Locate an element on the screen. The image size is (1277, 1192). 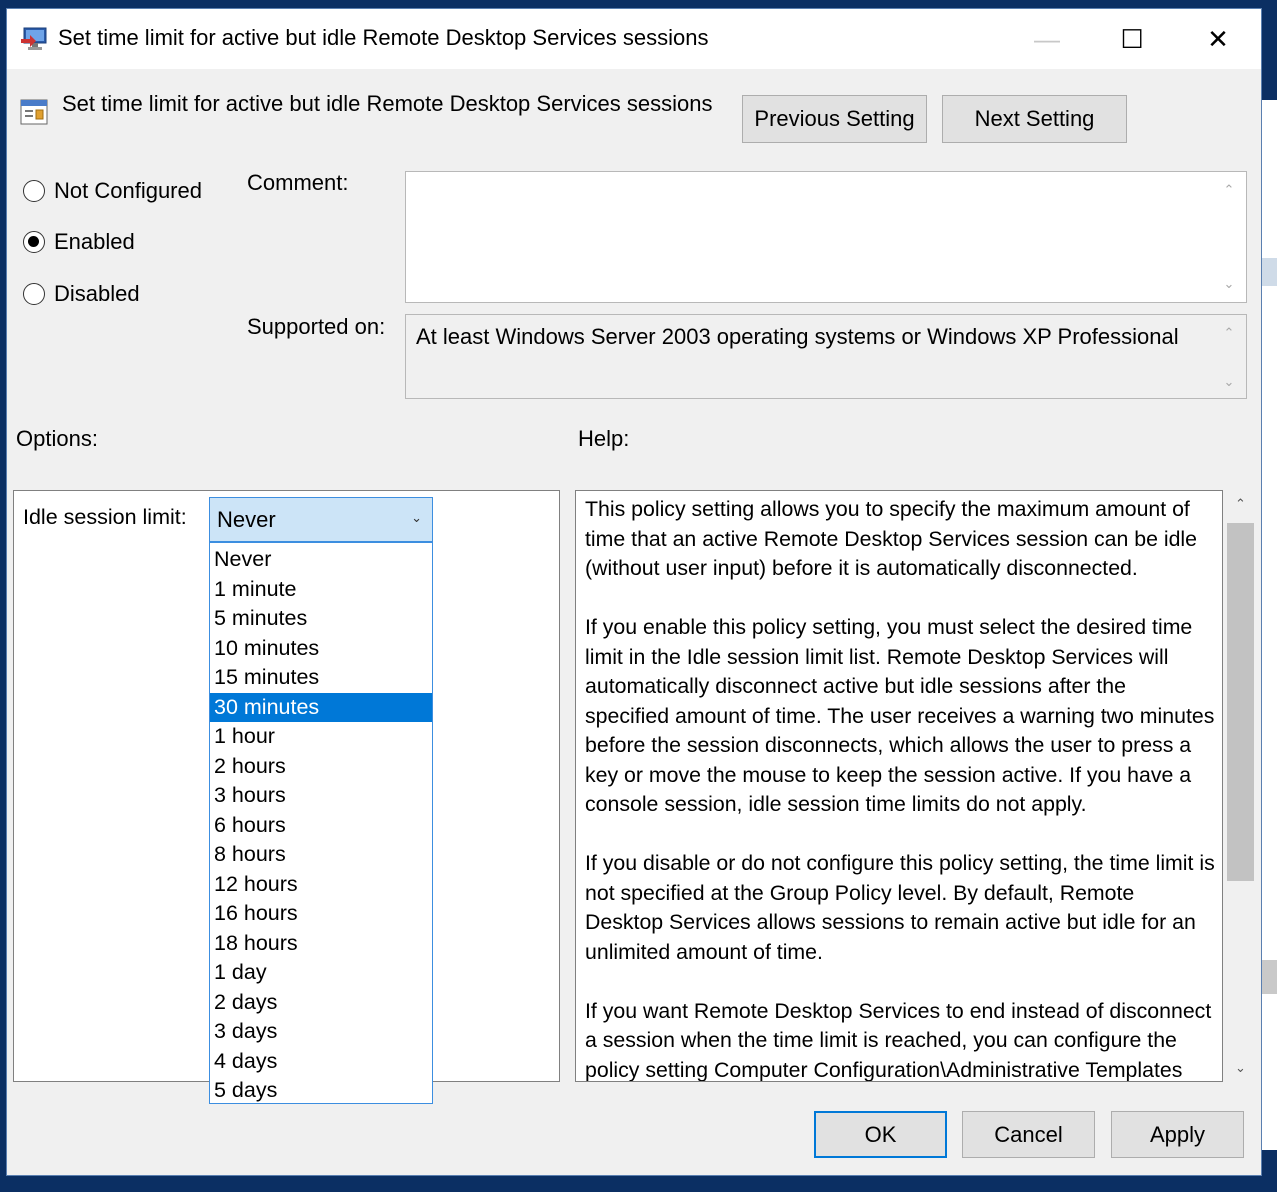
dropdown-option: 6 hours is located at coordinates (321, 826).